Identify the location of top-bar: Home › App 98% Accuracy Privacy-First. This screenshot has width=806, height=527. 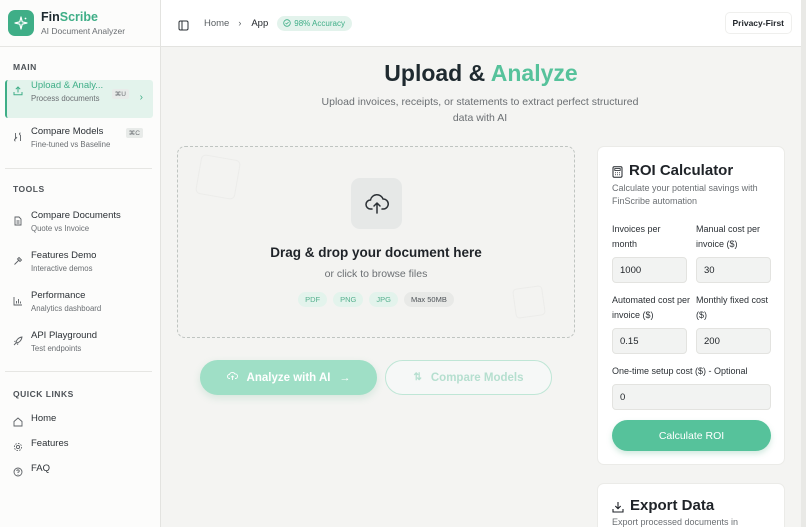
(481, 23).